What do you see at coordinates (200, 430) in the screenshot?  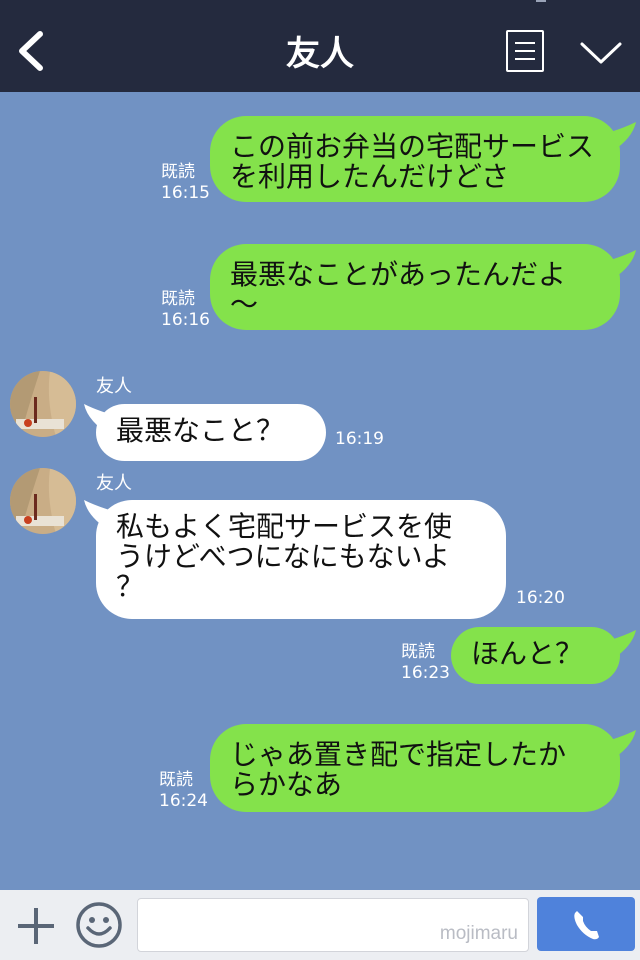 I see `message-text: 最悪なこと？` at bounding box center [200, 430].